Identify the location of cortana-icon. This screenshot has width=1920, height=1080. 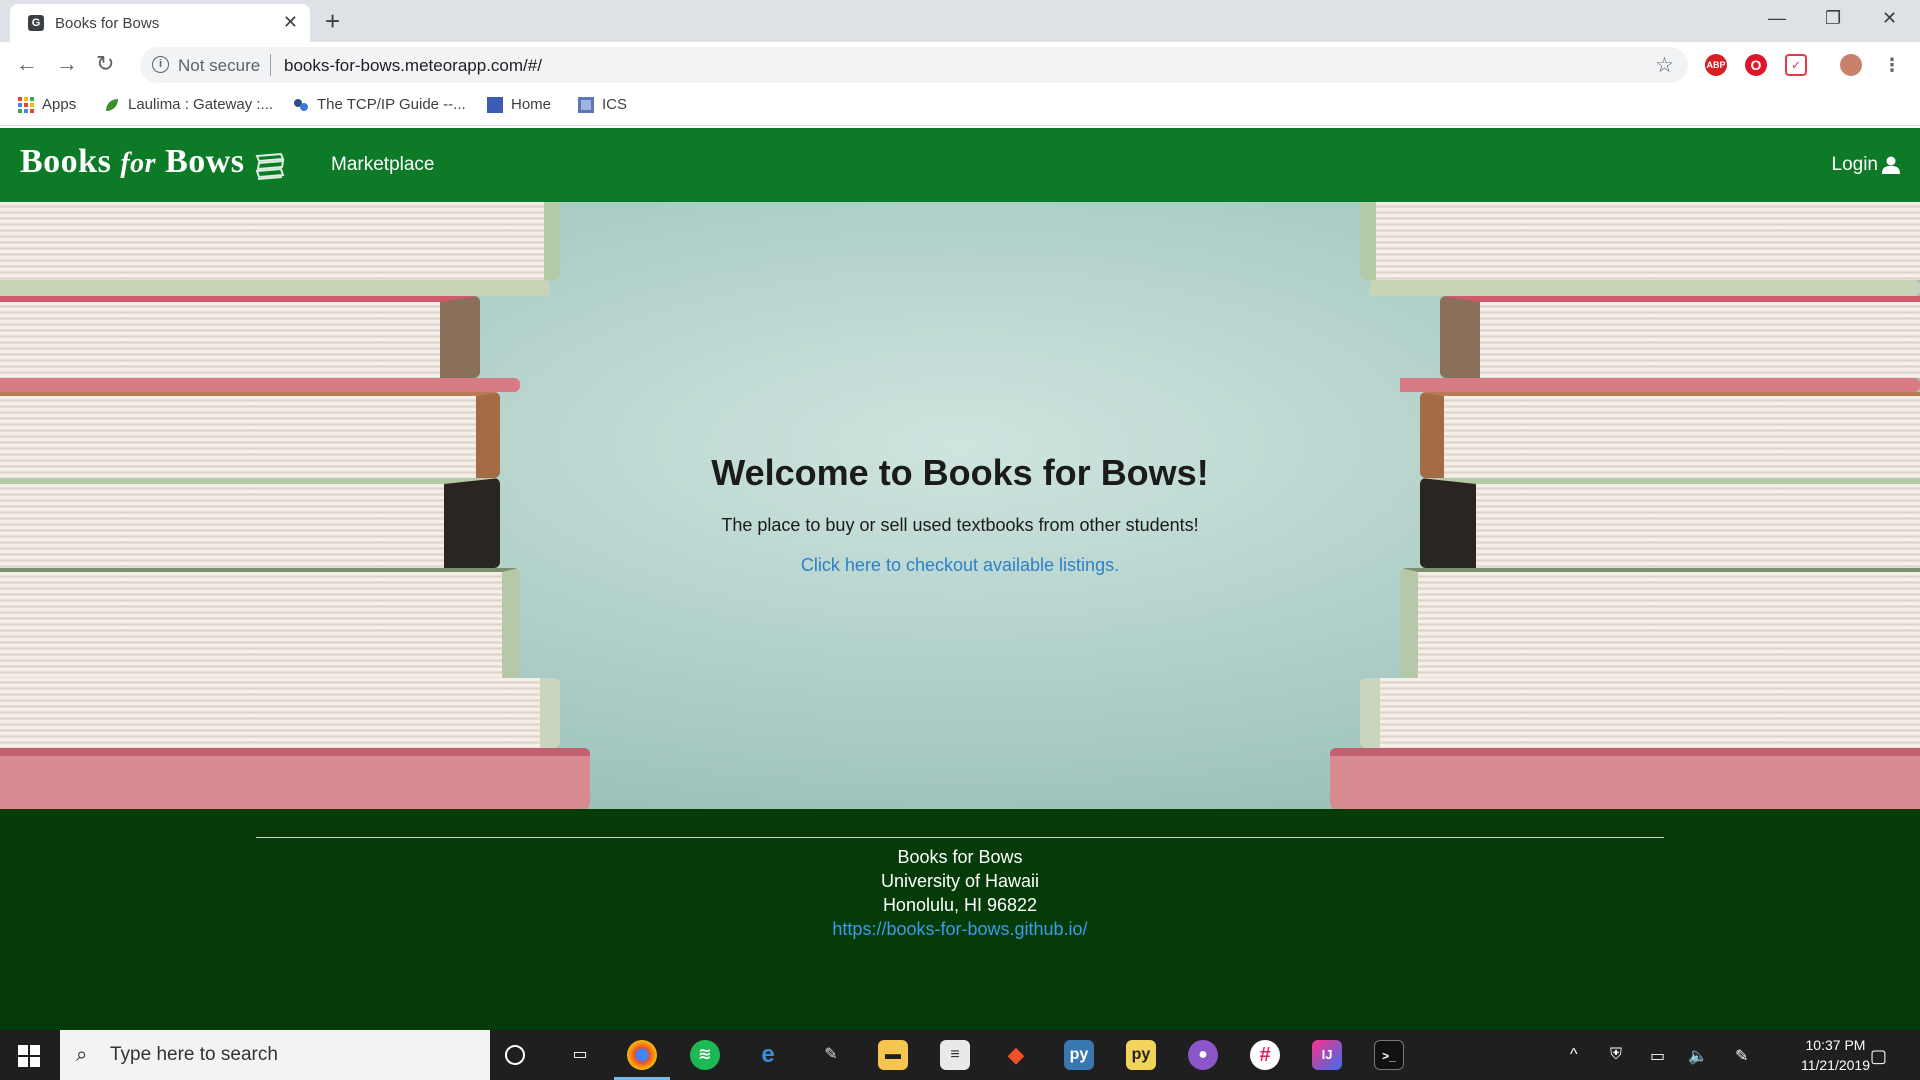
(515, 1055).